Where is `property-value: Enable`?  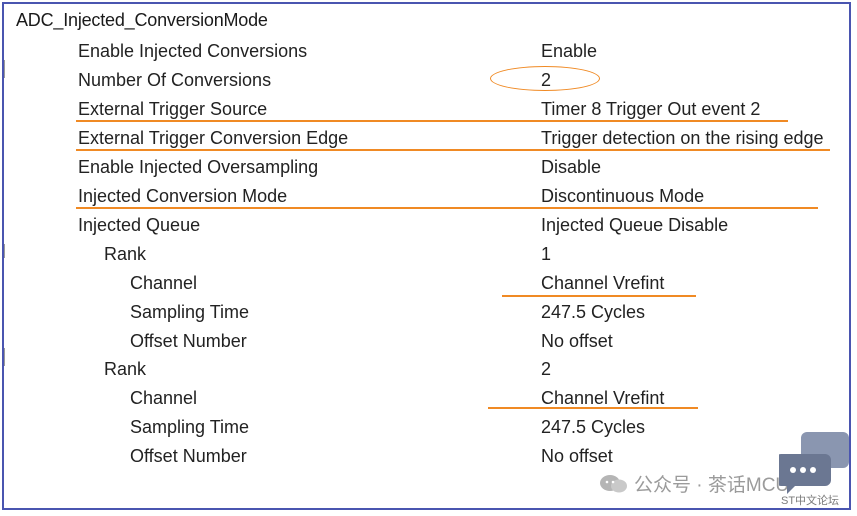 property-value: Enable is located at coordinates (569, 51).